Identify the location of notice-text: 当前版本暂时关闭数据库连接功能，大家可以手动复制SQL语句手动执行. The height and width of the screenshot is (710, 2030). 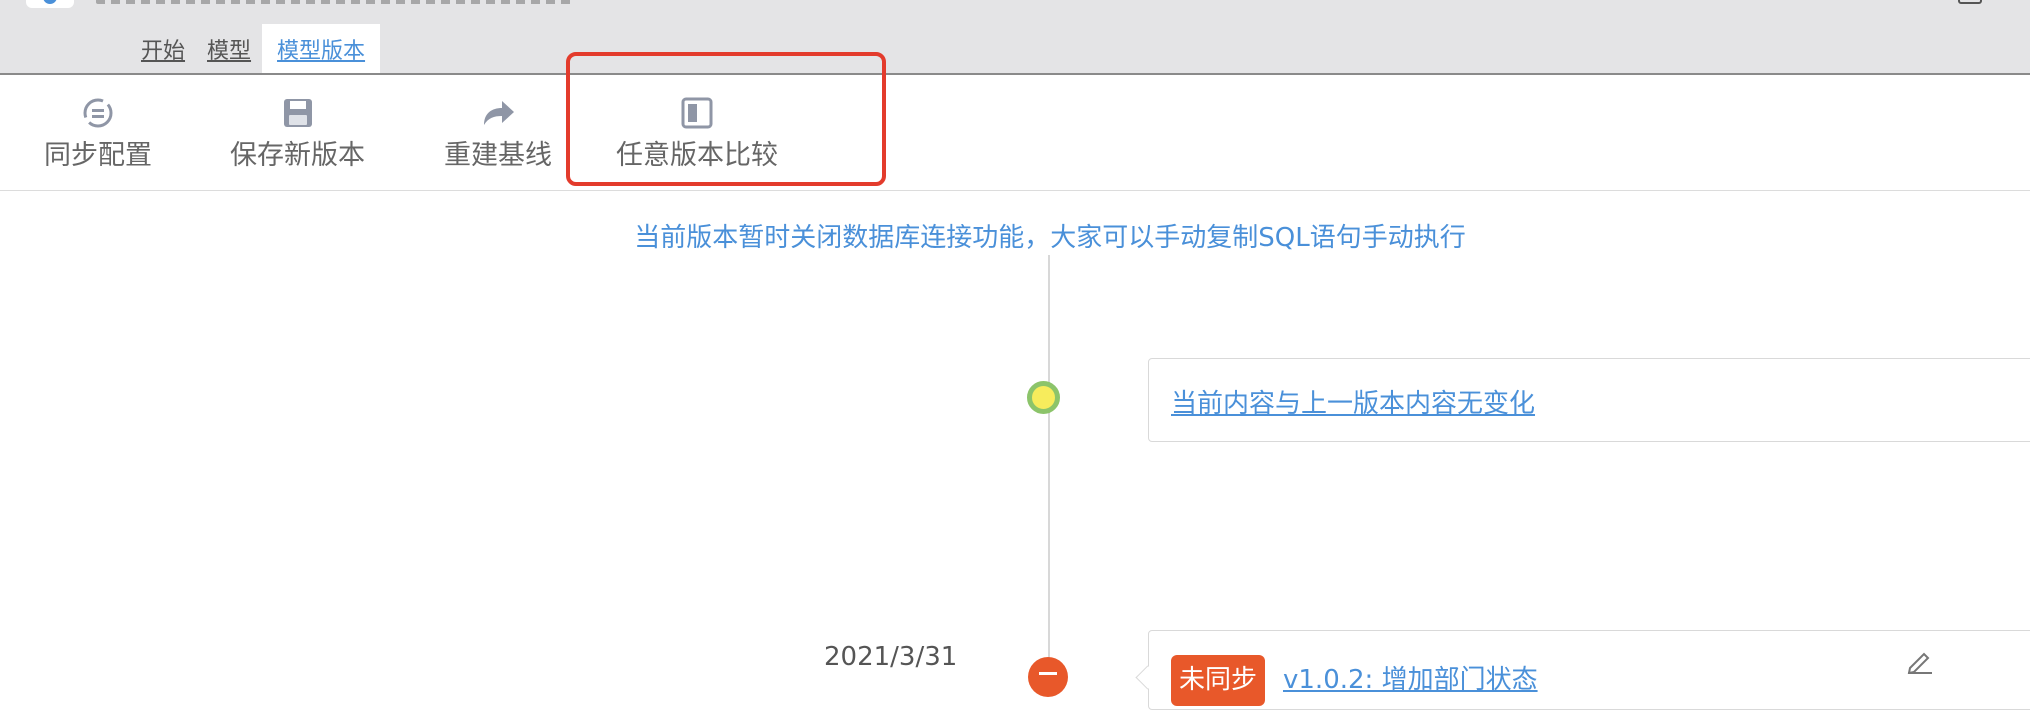
(1050, 238).